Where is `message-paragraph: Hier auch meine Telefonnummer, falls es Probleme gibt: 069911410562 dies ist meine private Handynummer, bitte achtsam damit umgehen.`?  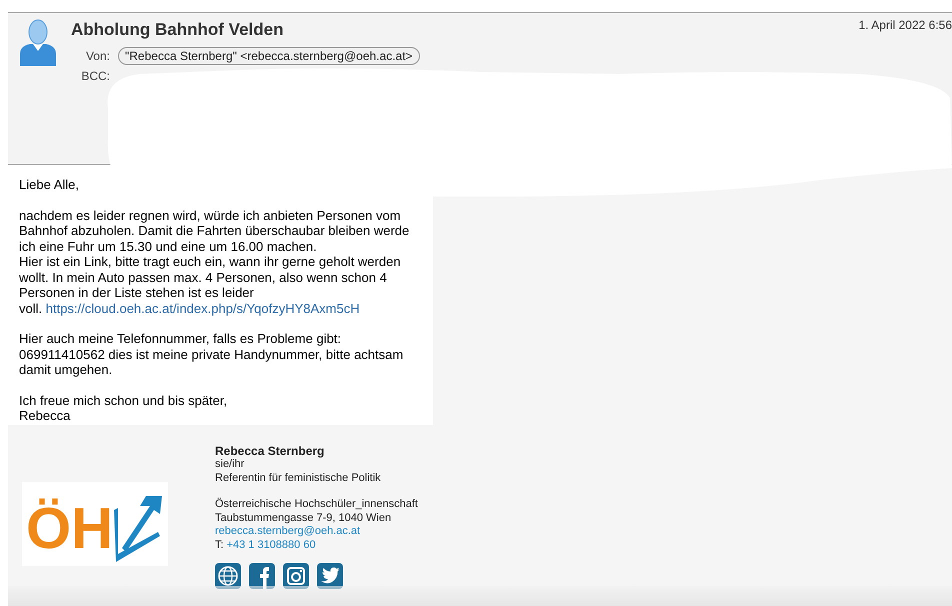 message-paragraph: Hier auch meine Telefonnummer, falls es Probleme gibt: 069911410562 dies ist meine private Handynummer, bitte achtsam damit umgehen. is located at coordinates (211, 354).